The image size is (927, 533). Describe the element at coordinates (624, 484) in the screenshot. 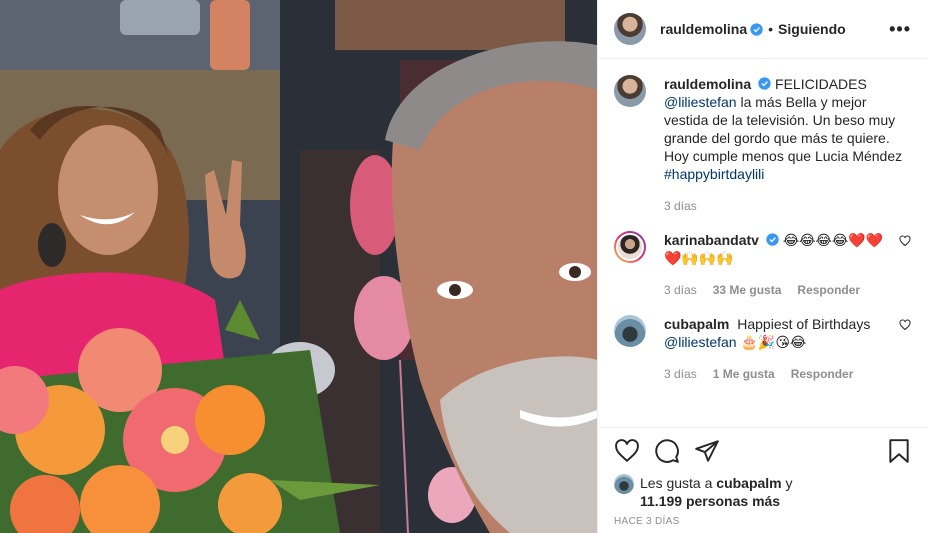

I see `liker-avatar` at that location.